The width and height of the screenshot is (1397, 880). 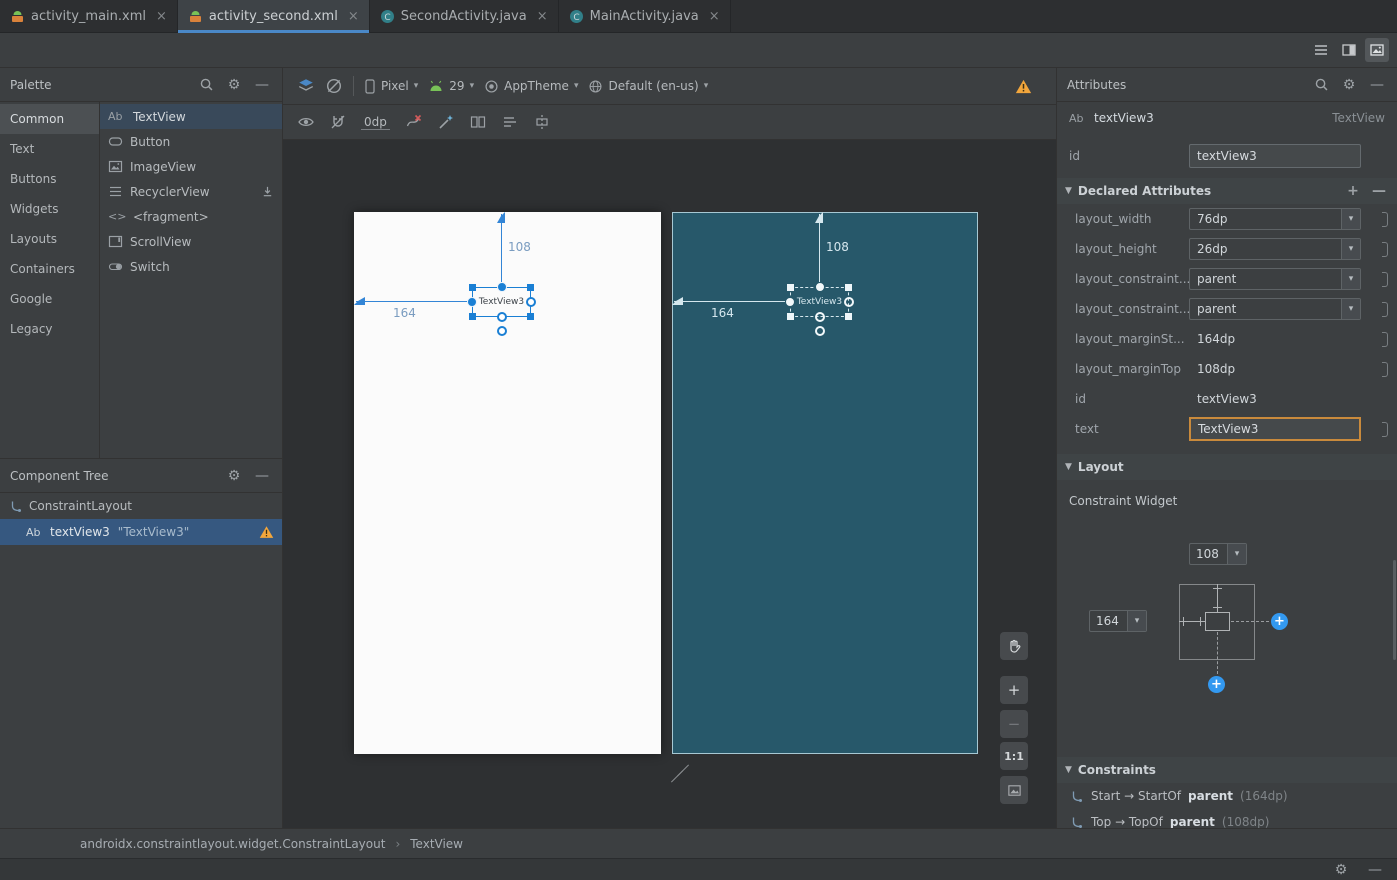 I want to click on tab-mainactivity-java: C MainActivity.java ×, so click(x=645, y=16).